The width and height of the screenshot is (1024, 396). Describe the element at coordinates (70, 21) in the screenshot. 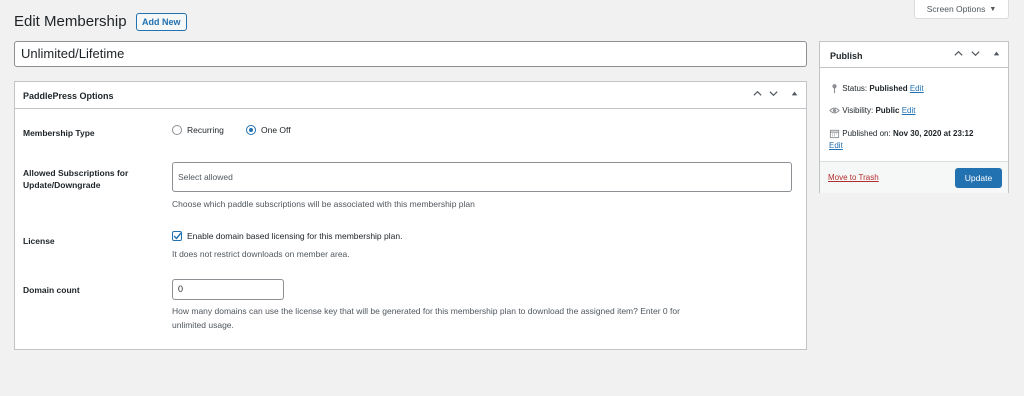

I see `page-title: Edit Membership` at that location.